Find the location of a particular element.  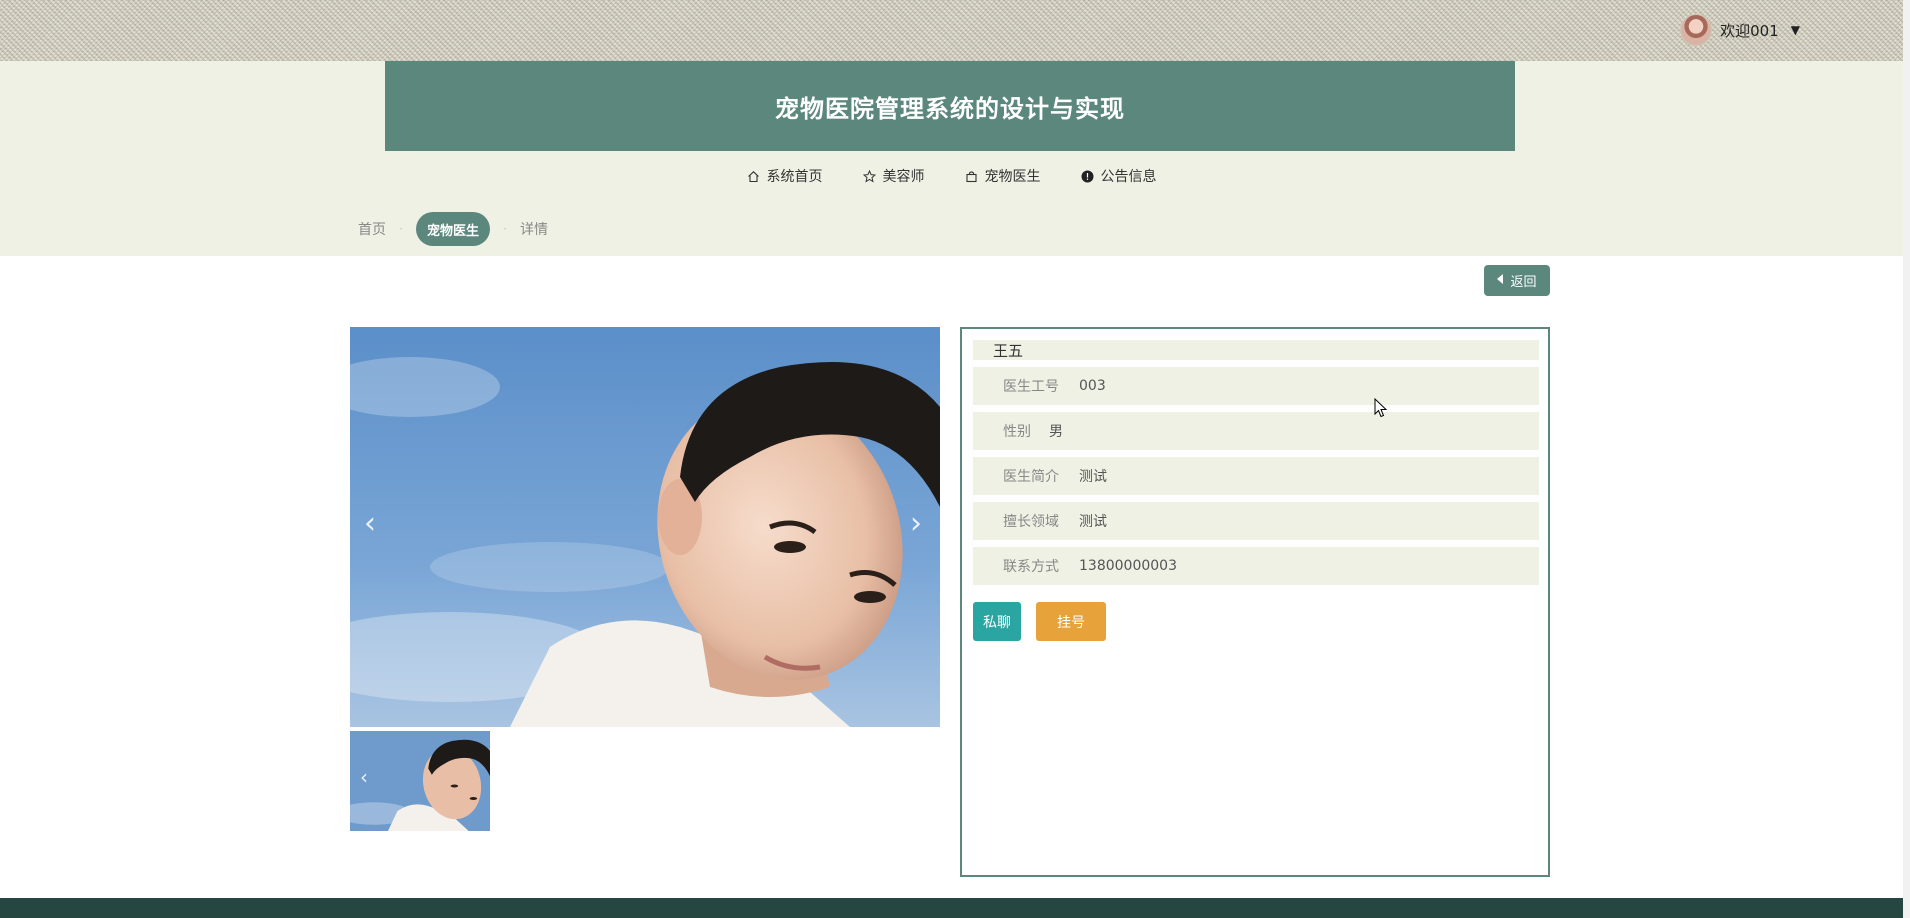

nav-item-home: 系统首页 is located at coordinates (785, 176).